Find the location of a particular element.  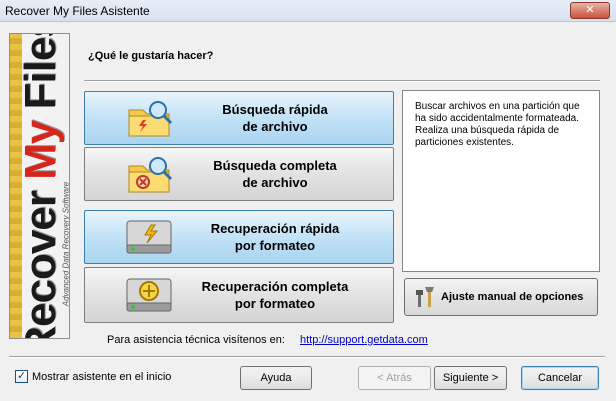

title-bar: Recover My Files Asistente ✕ is located at coordinates (308, 11).